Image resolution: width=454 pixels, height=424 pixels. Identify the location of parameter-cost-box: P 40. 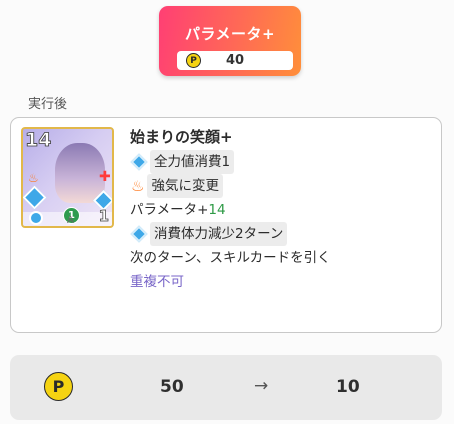
(235, 60).